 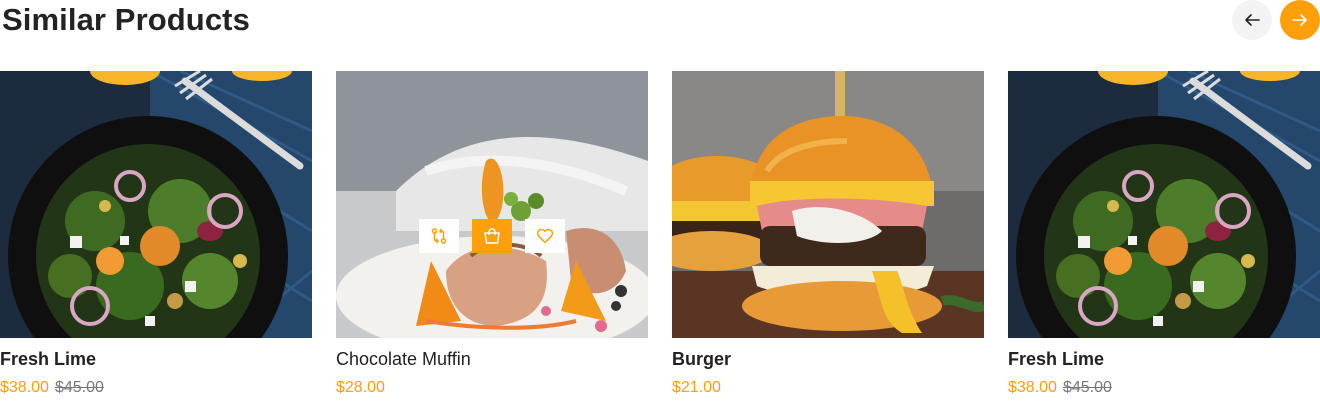 I want to click on compare-button, so click(x=439, y=236).